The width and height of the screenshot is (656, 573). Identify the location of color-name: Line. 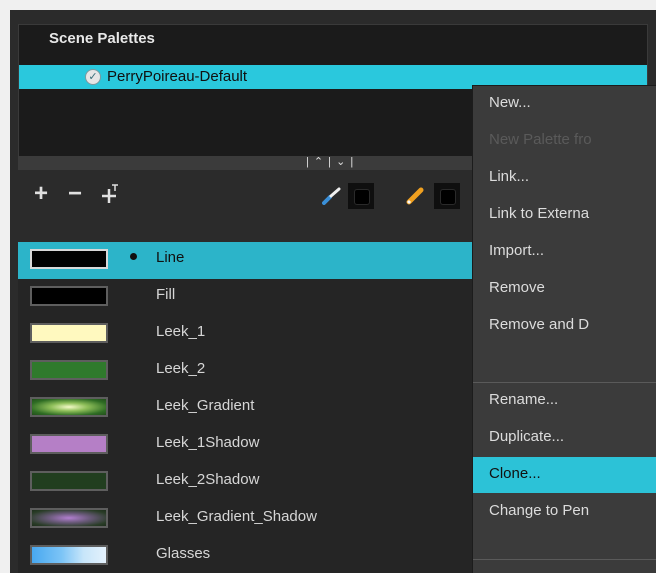
(170, 257).